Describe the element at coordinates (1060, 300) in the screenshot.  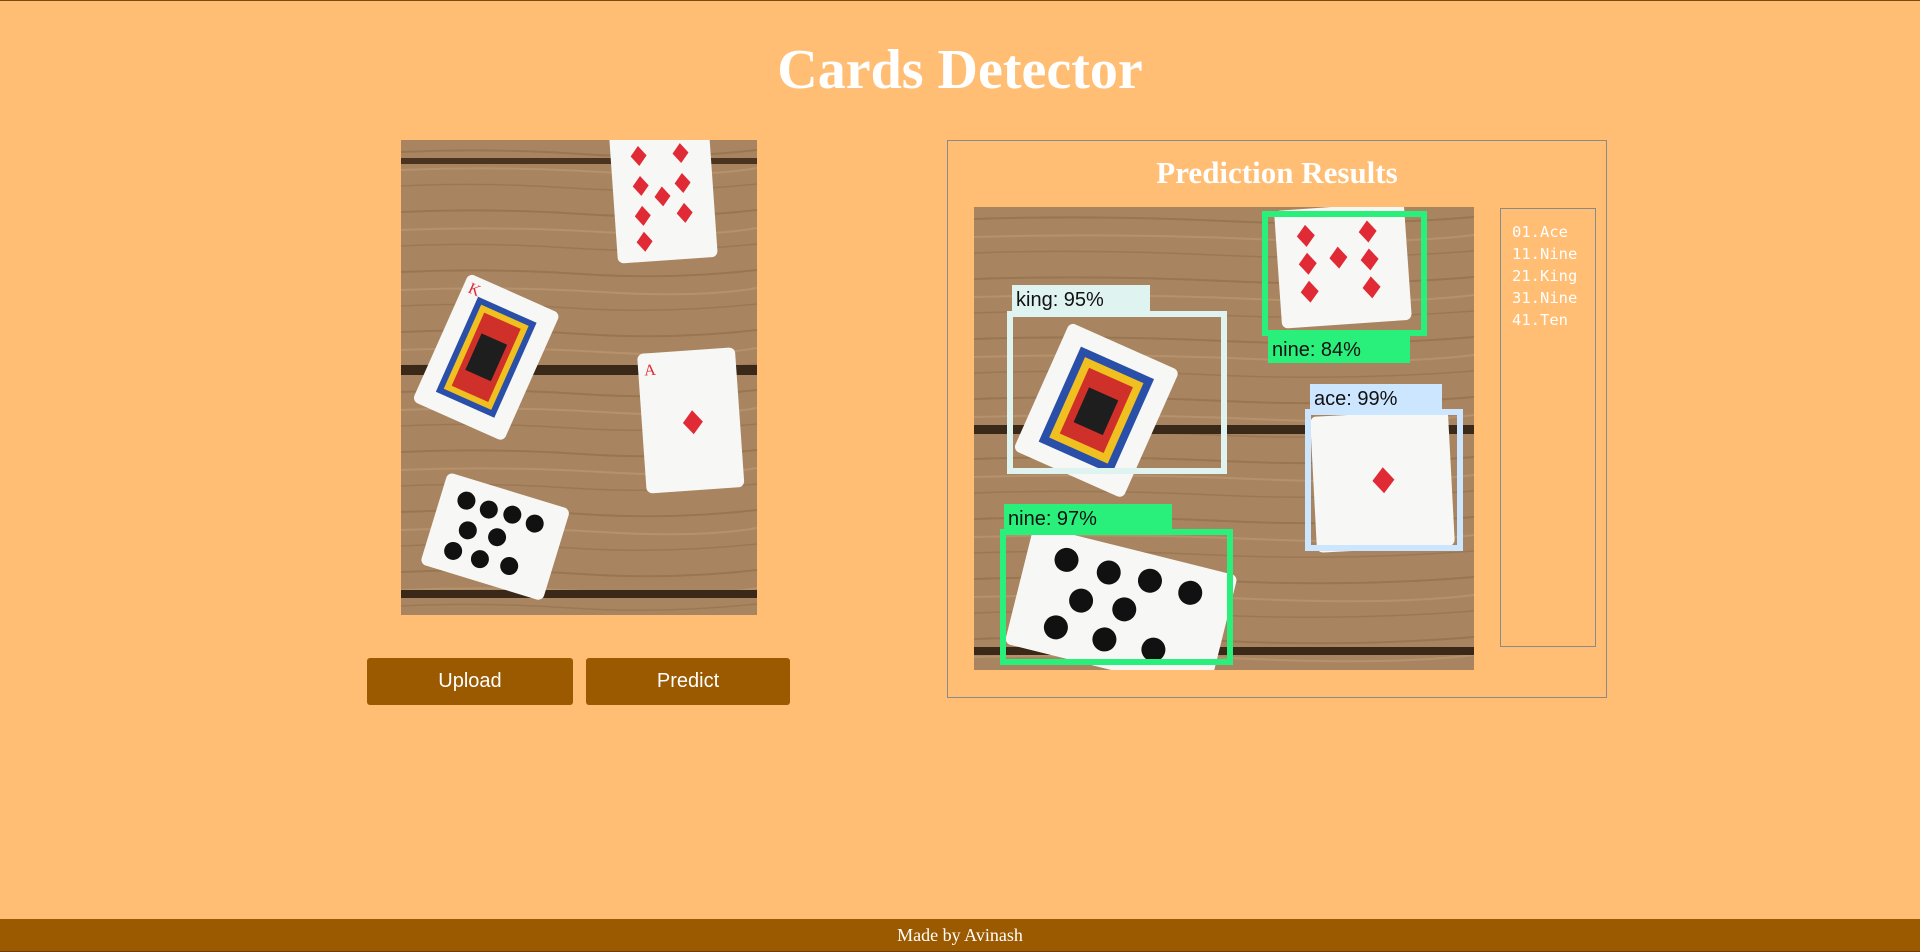
I see `detection-king-label: king: 95%` at that location.